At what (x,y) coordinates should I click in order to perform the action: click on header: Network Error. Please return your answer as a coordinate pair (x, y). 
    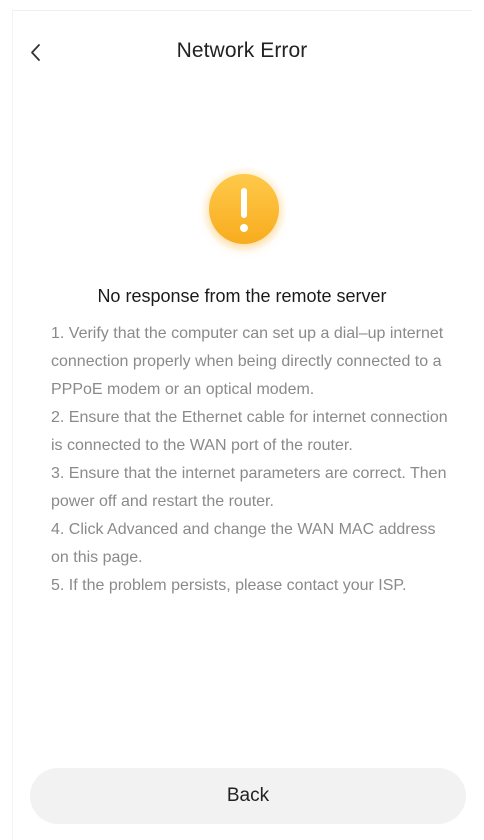
    Looking at the image, I should click on (242, 53).